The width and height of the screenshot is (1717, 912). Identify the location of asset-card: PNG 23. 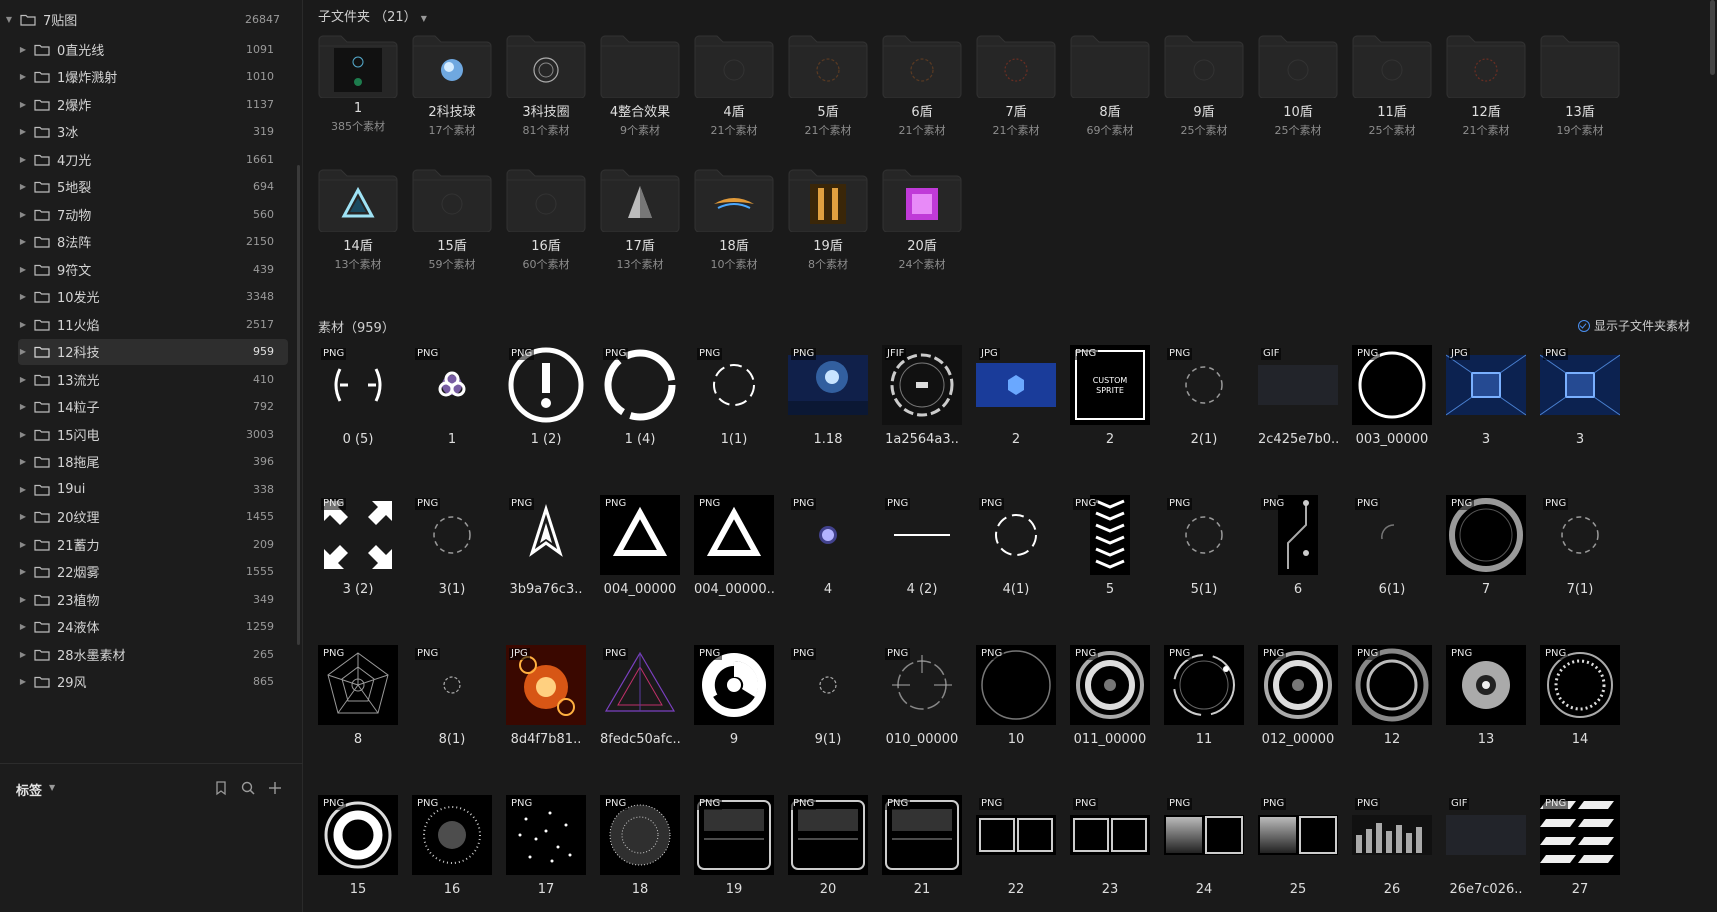
(1110, 846).